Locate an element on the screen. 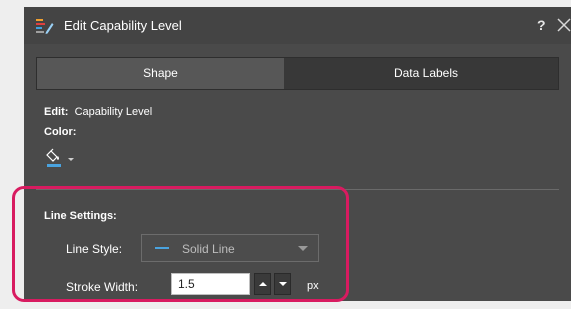 This screenshot has height=309, width=571. color-picker-button is located at coordinates (66, 158).